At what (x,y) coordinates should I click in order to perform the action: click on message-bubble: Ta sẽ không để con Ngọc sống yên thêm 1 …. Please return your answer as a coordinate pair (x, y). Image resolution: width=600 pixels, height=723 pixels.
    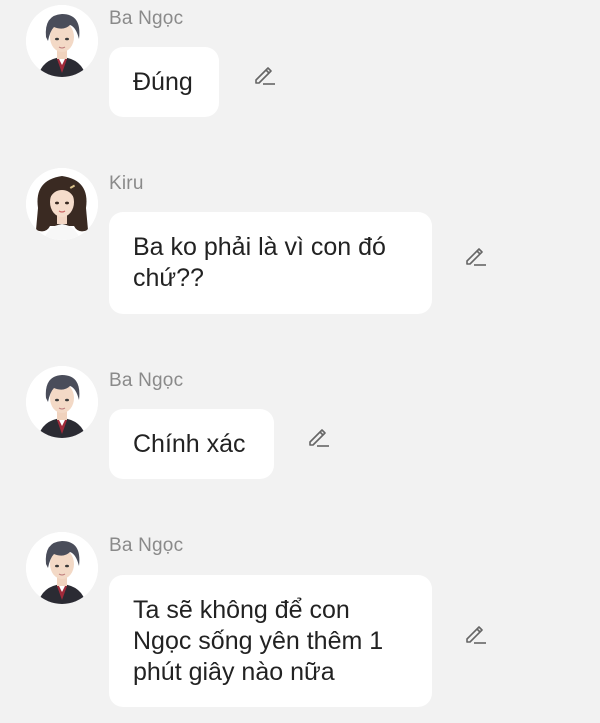
    Looking at the image, I should click on (270, 641).